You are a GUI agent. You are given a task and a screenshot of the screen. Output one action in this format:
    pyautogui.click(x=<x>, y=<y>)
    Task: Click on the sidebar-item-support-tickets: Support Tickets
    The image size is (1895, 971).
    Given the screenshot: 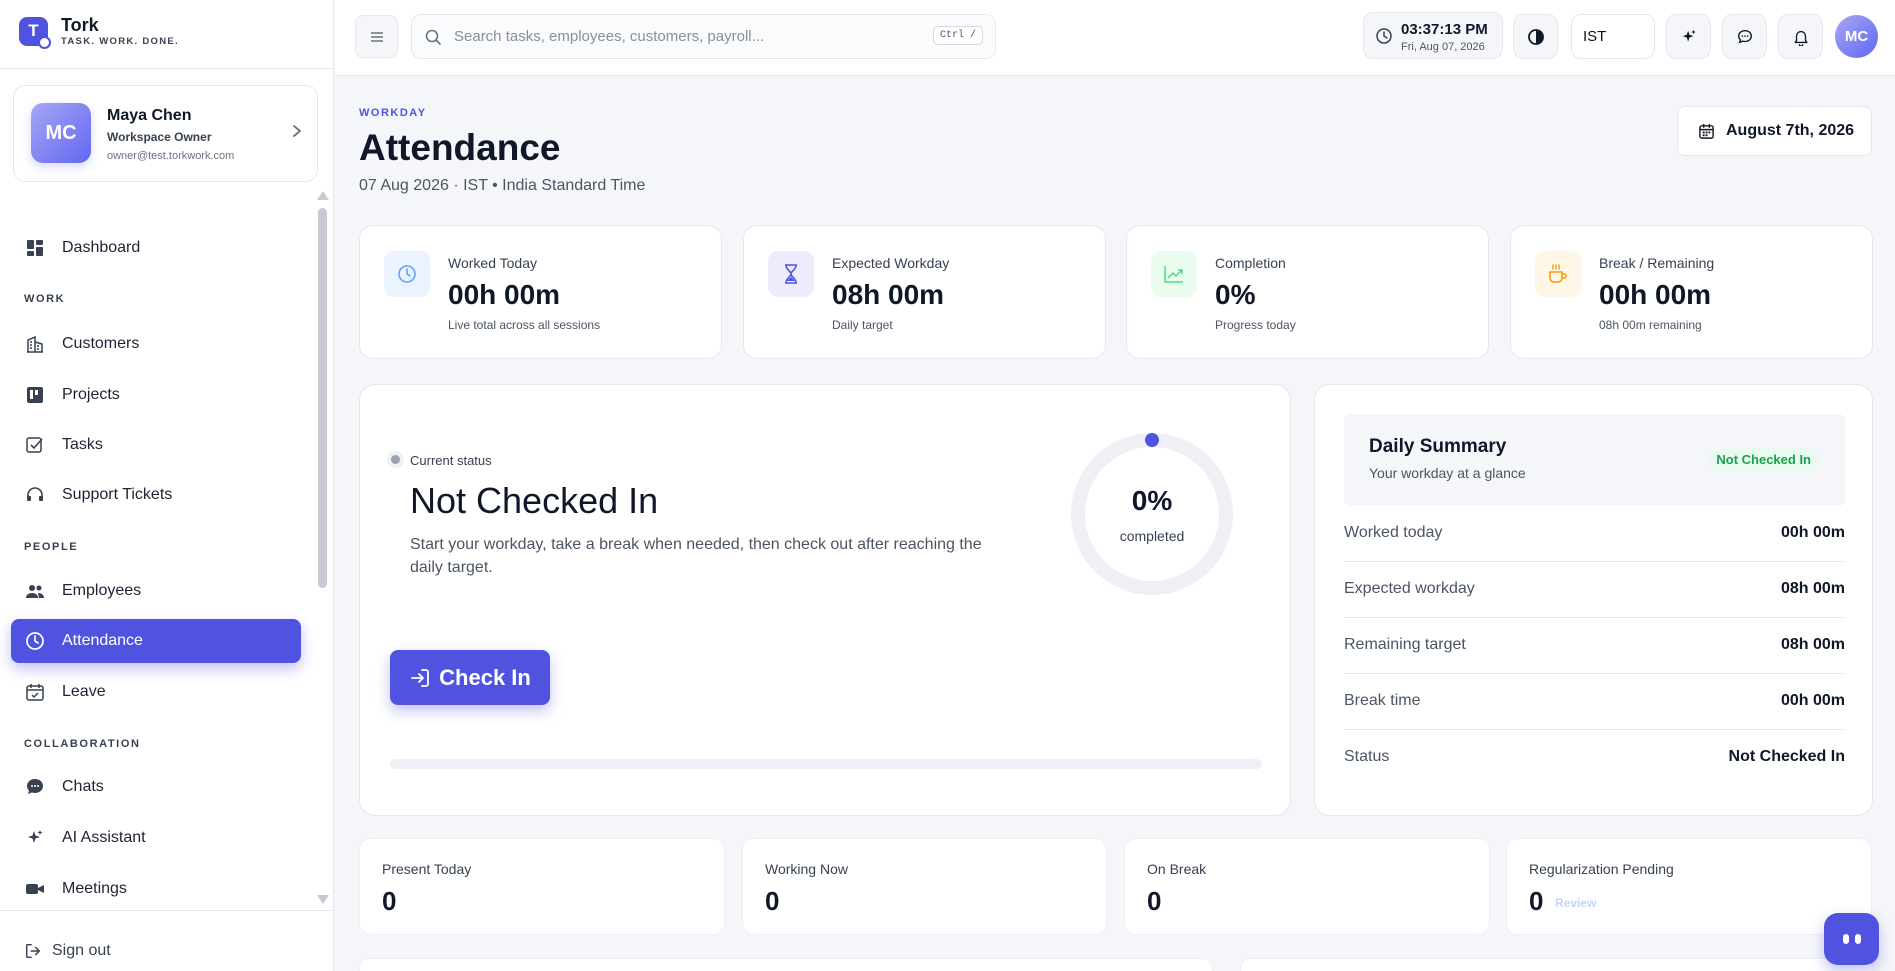 What is the action you would take?
    pyautogui.click(x=156, y=495)
    